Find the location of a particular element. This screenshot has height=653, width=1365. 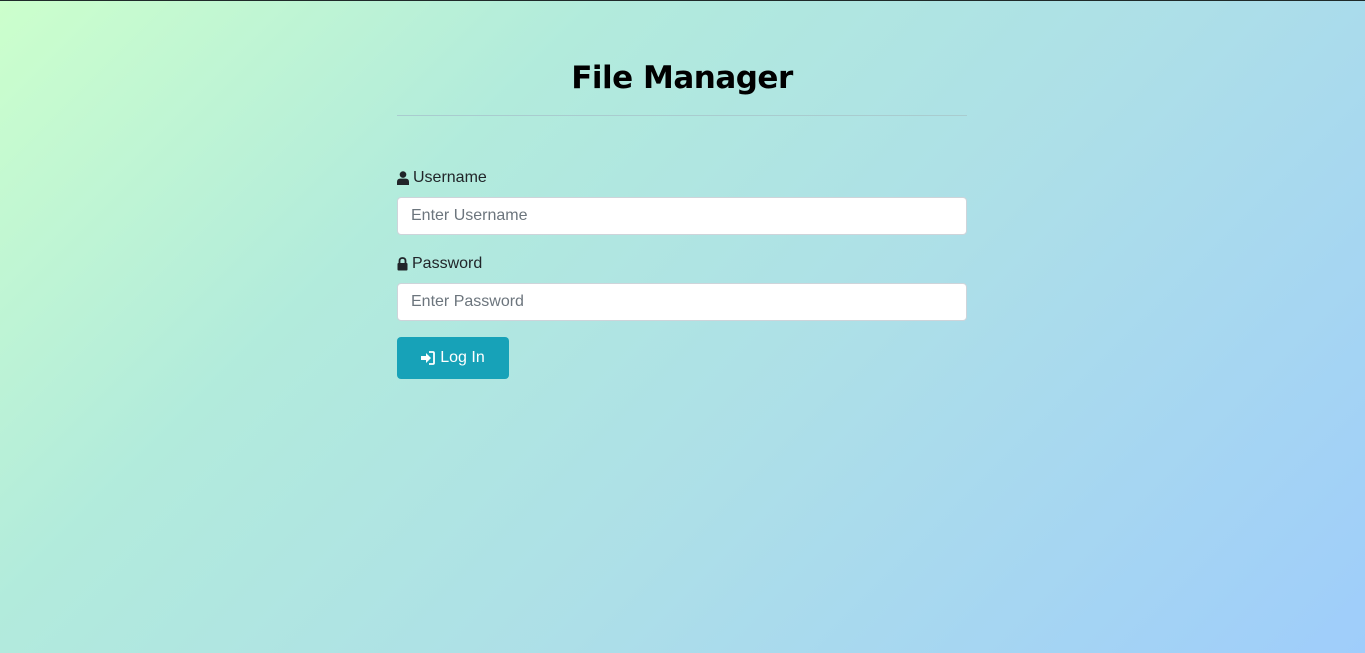

sign-in-icon is located at coordinates (428, 358).